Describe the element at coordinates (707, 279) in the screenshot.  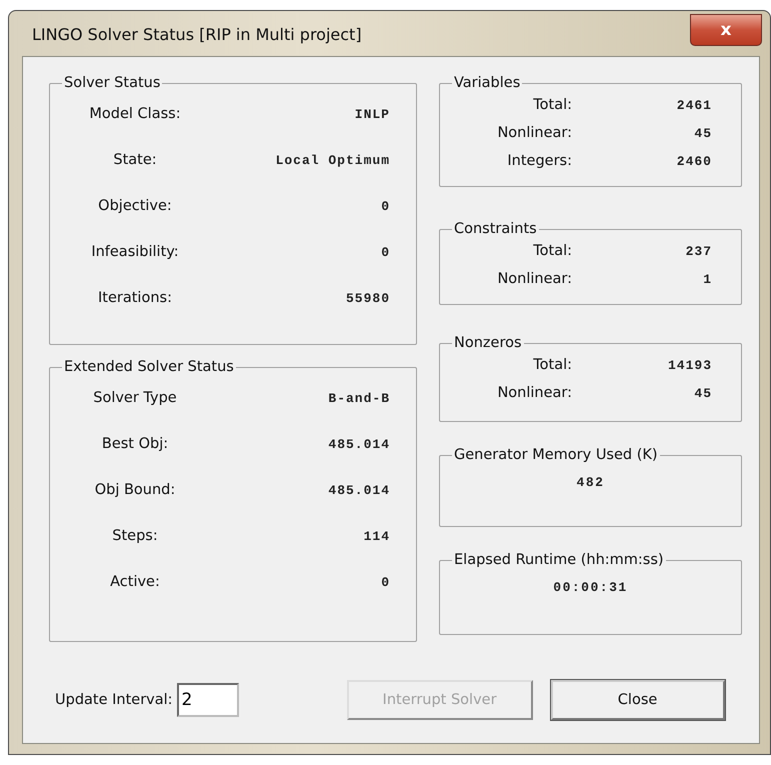
I see `field-value: 1` at that location.